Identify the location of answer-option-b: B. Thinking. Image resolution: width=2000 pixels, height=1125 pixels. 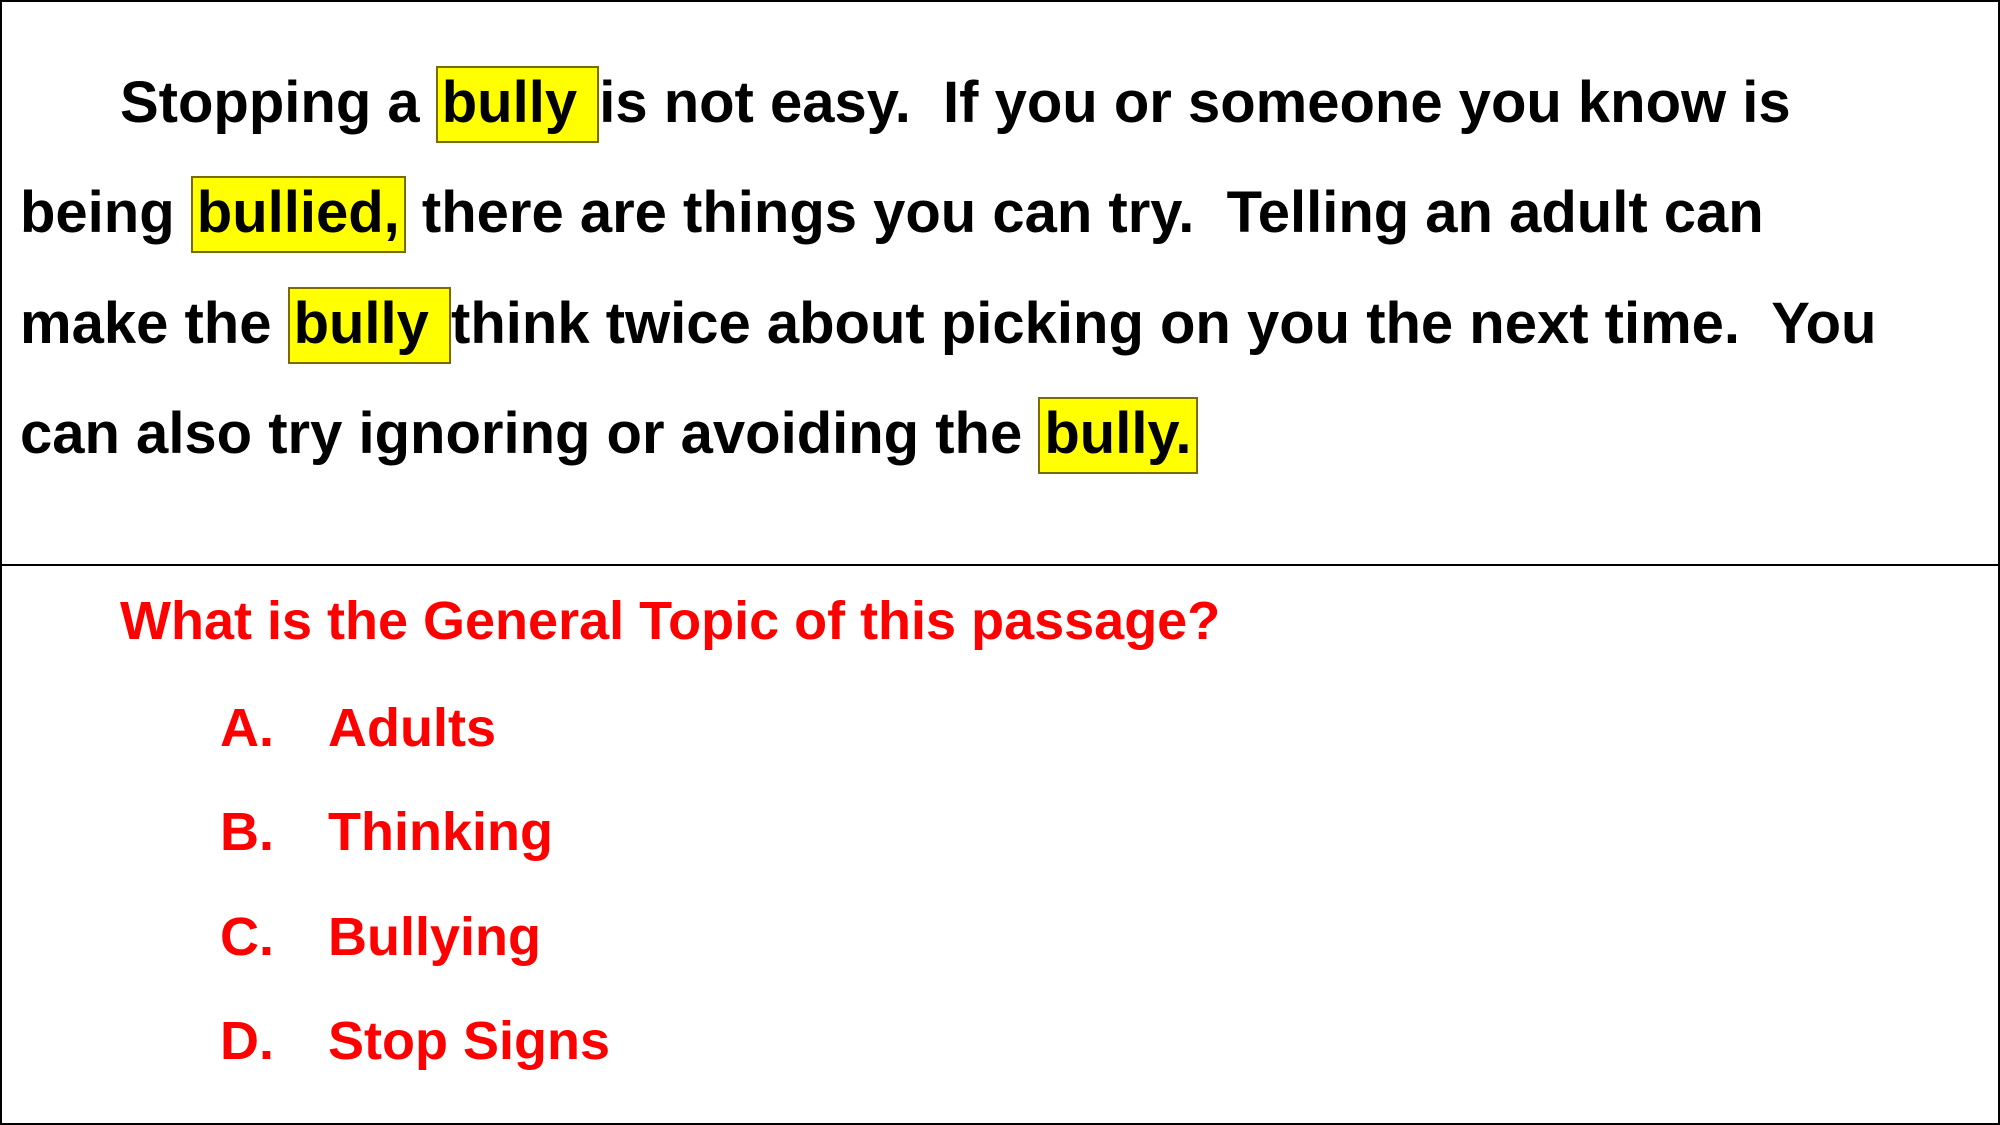
(386, 832).